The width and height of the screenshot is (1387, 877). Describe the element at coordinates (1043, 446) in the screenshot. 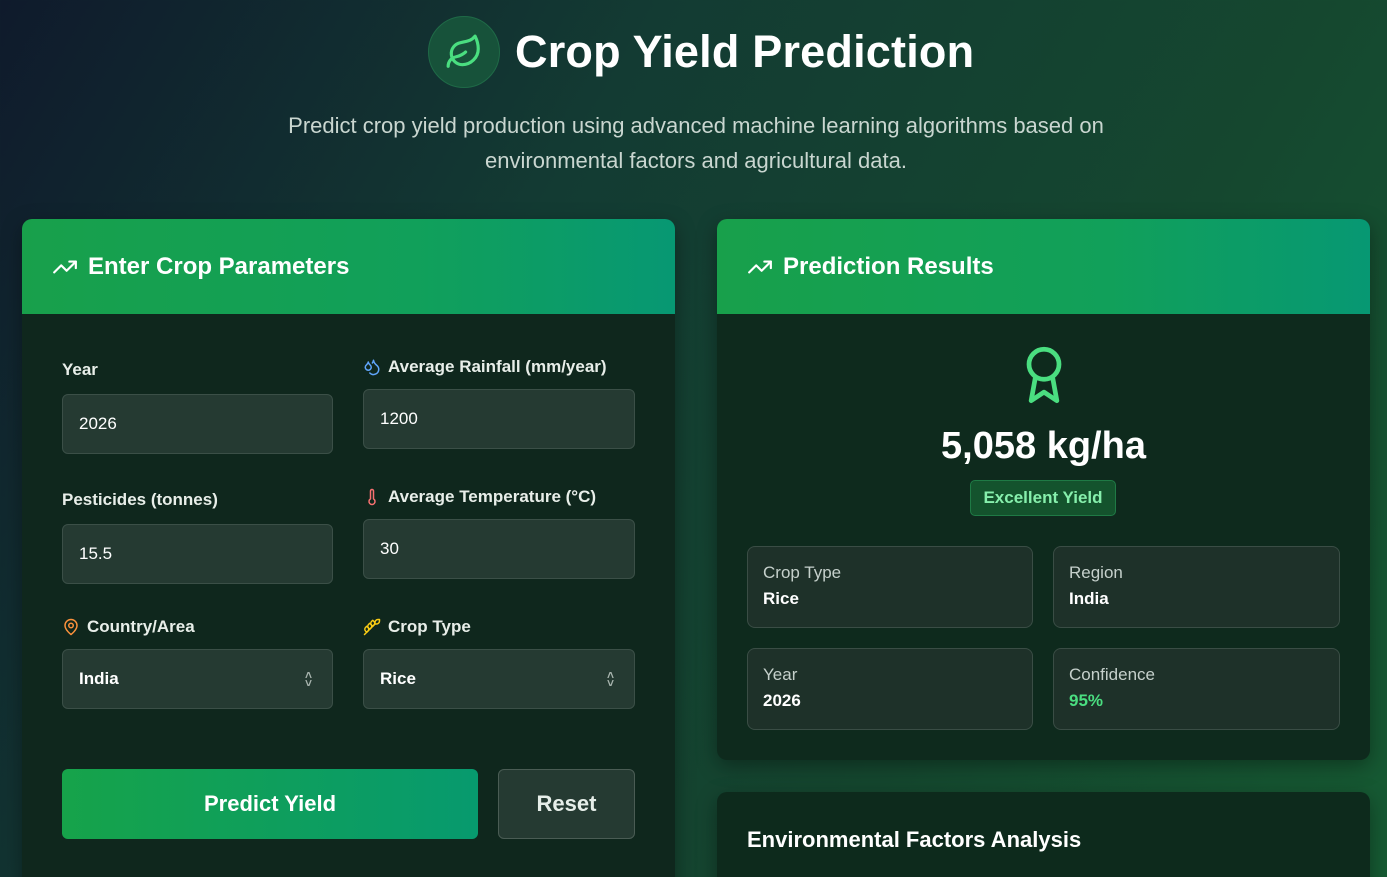

I see `predicted-yield-value: 5,058 kg/ha` at that location.